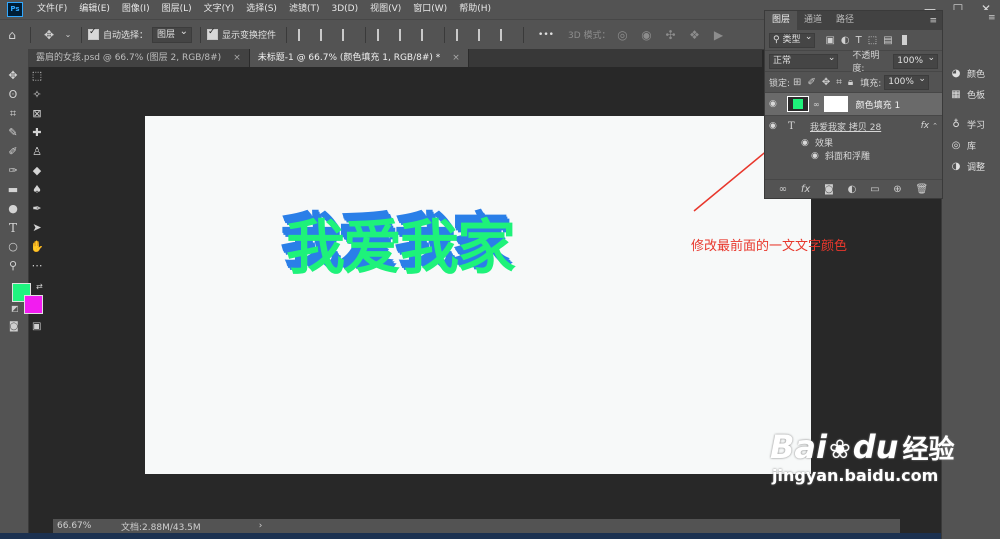 This screenshot has height=539, width=1000. I want to click on blend-mode-select: 正常, so click(804, 60).